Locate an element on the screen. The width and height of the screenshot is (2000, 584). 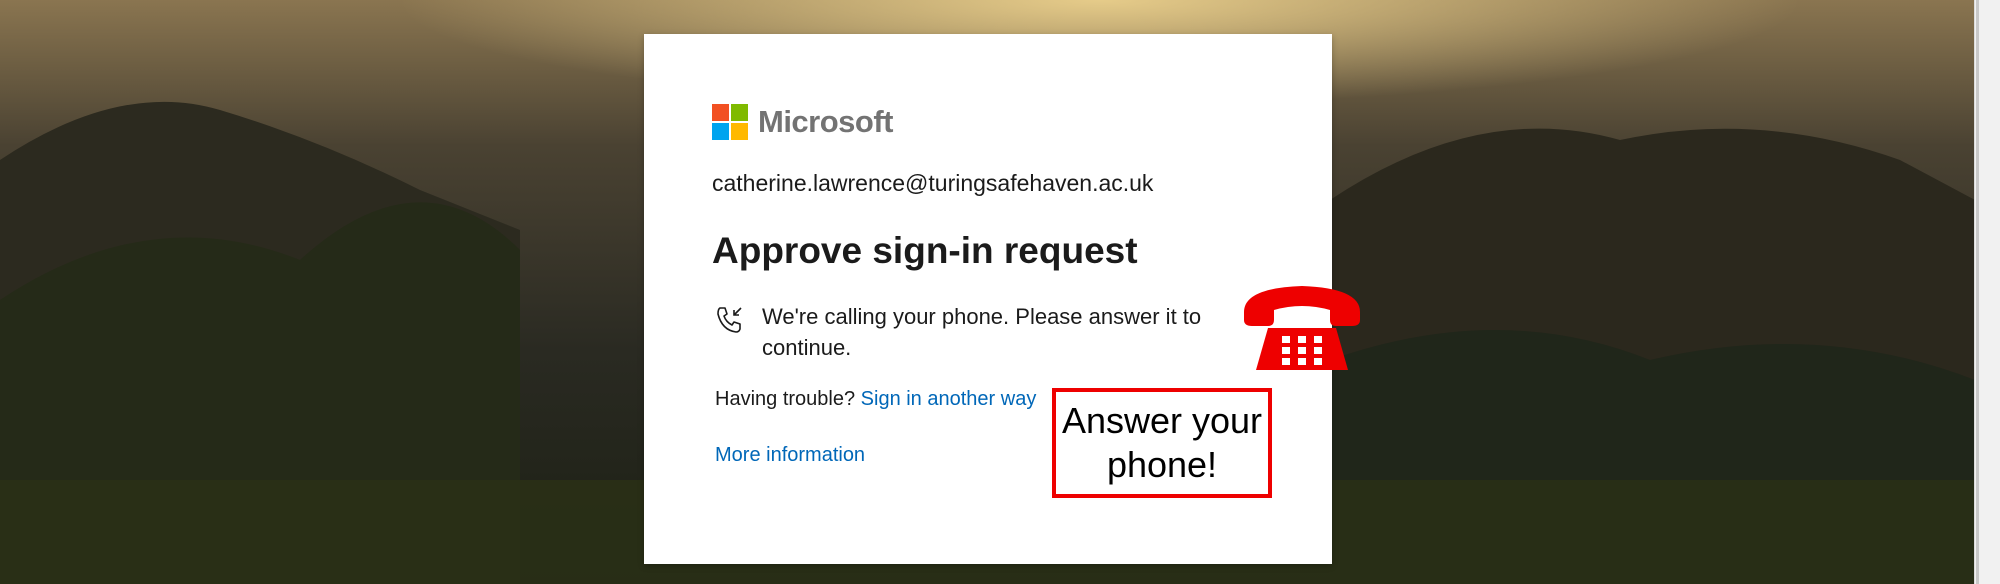
scrollbar-thumb is located at coordinates (1977, 292).